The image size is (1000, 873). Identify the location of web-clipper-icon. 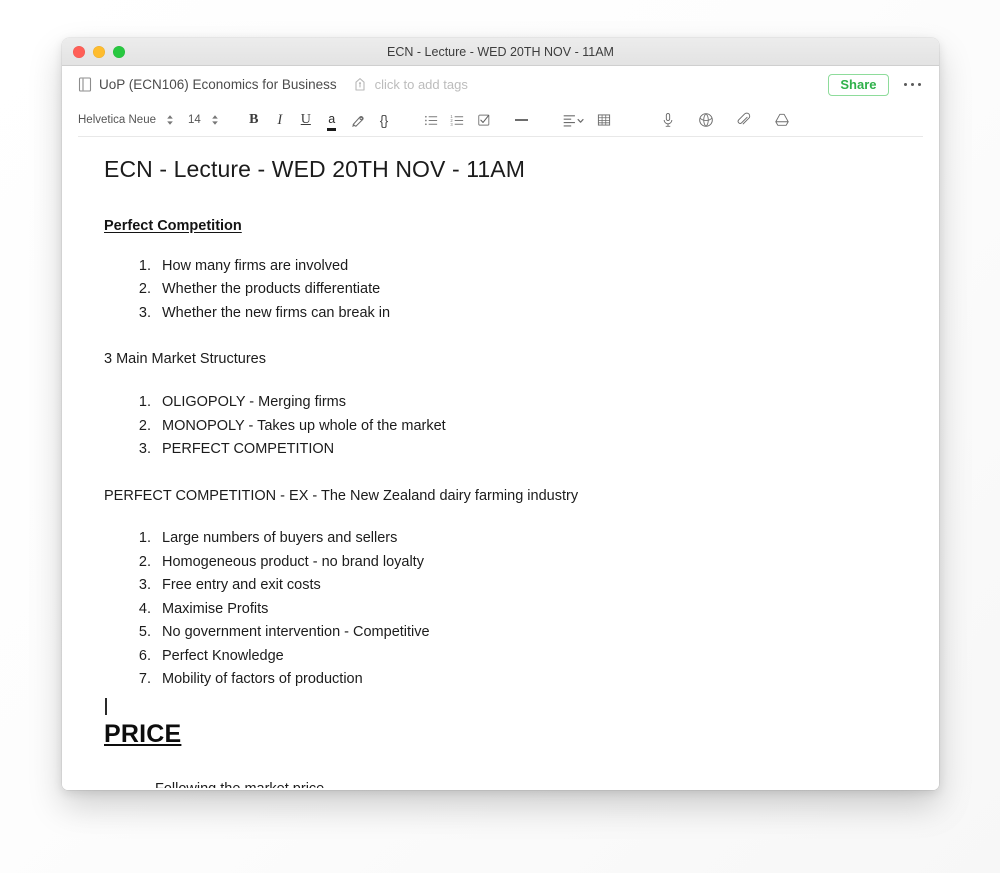
(706, 120).